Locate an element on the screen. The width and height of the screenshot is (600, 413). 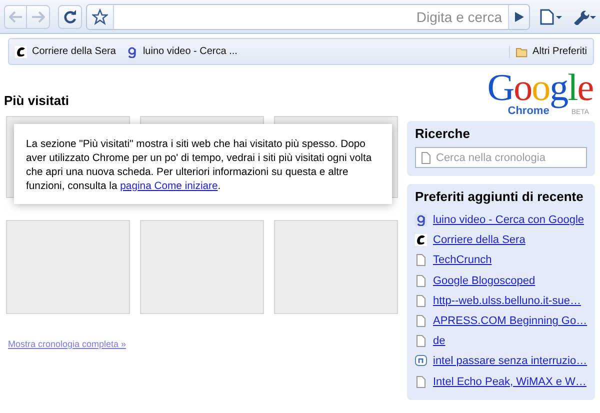
reload-icon is located at coordinates (70, 17).